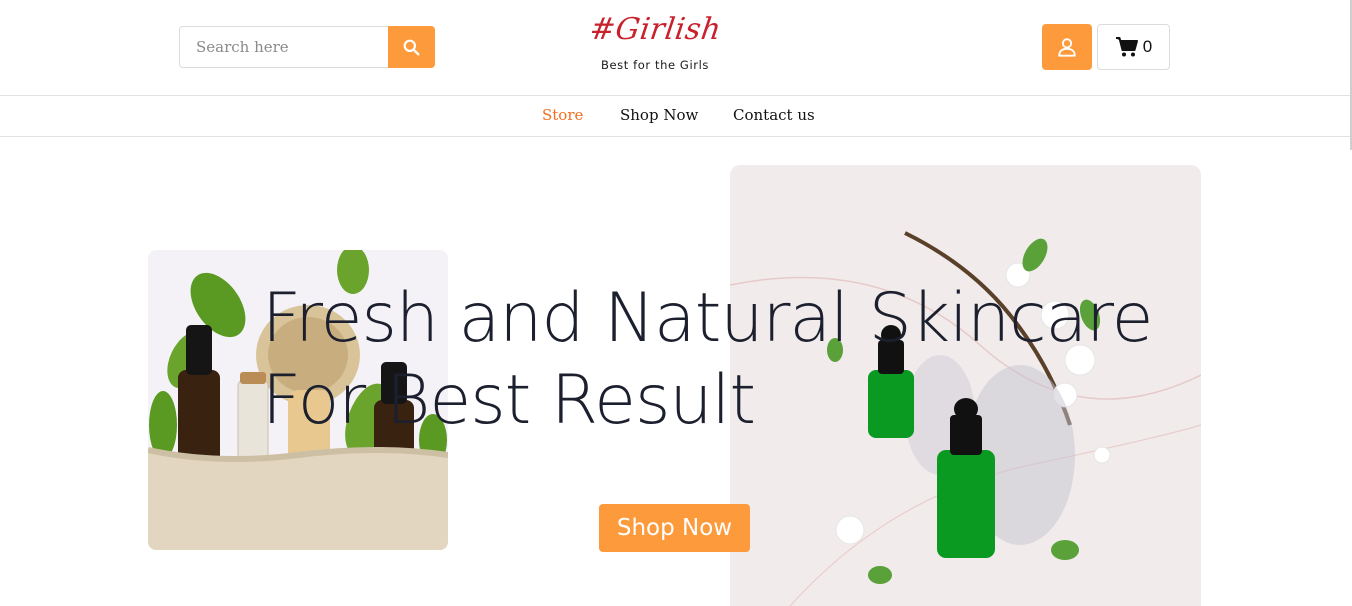 This screenshot has width=1352, height=606. Describe the element at coordinates (509, 400) in the screenshot. I see `hero-title-line-2: For Best Result` at that location.